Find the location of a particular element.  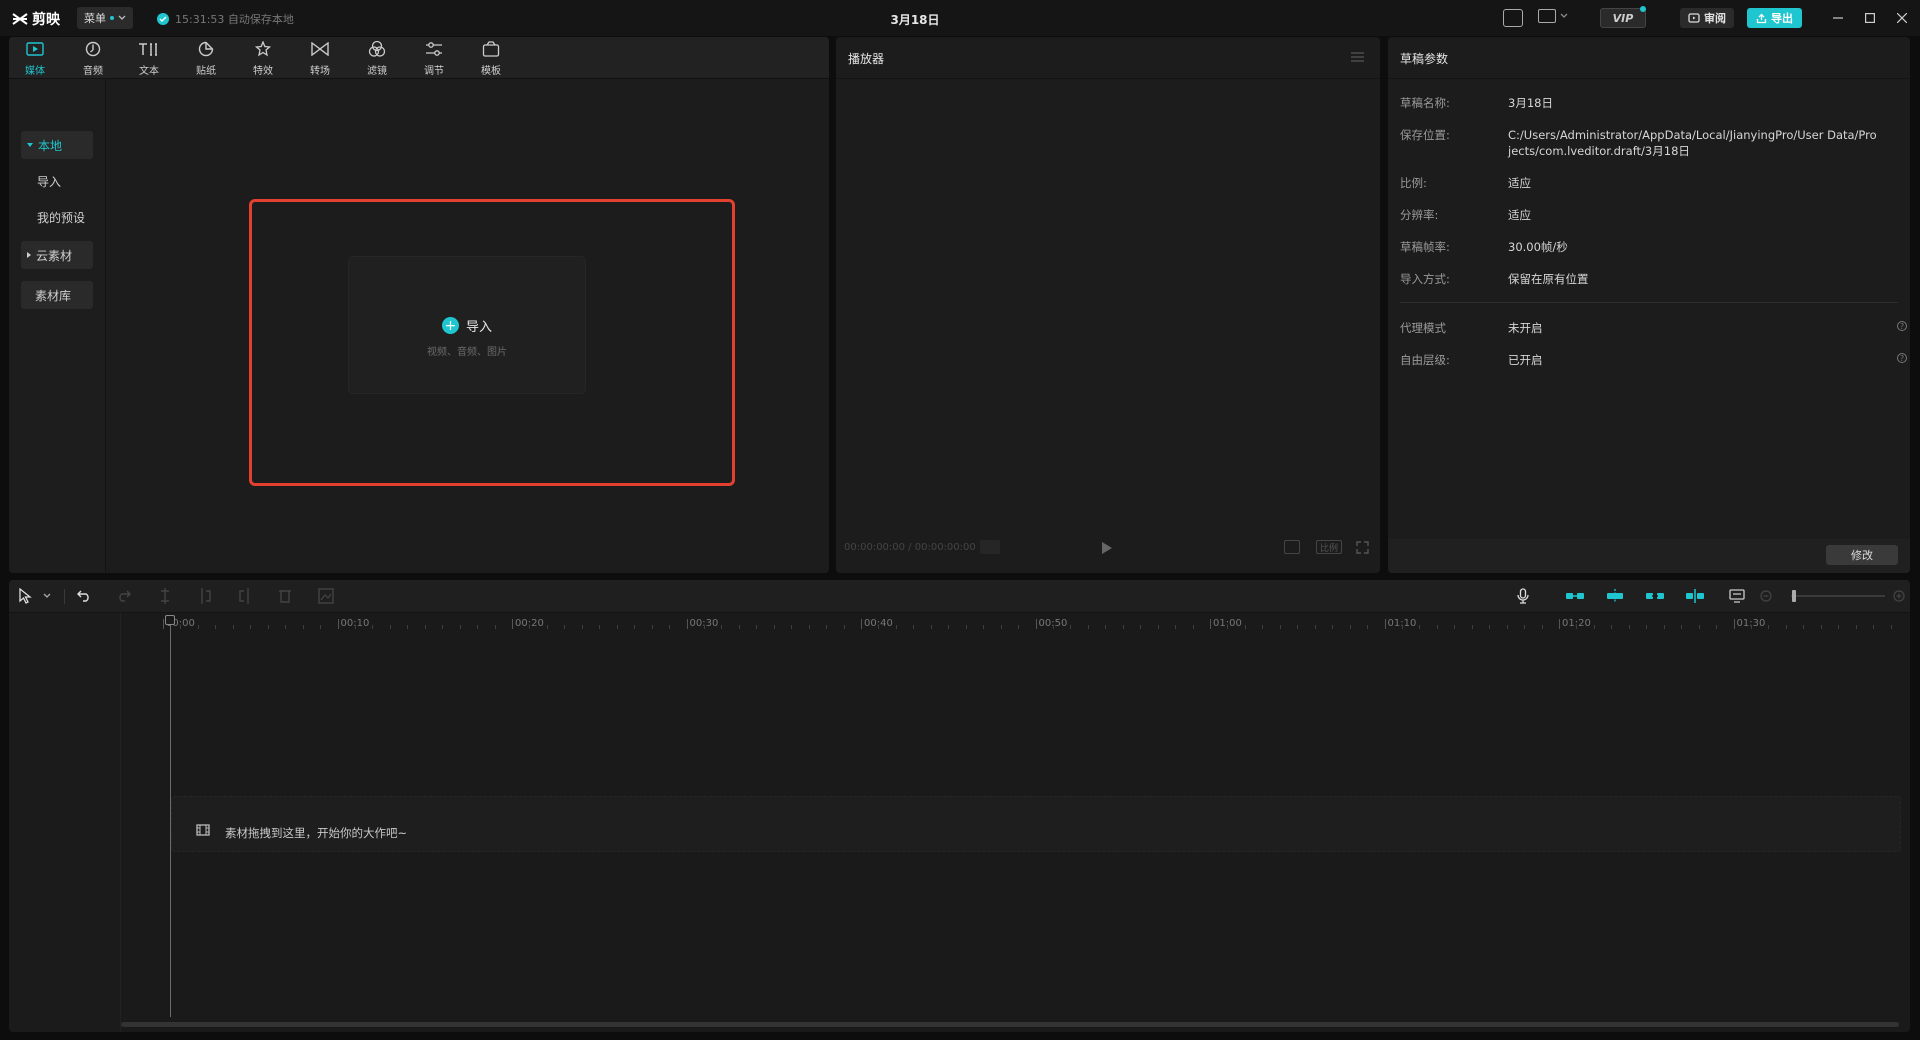

import-dropzone: + 导入 视频、音频、图片 is located at coordinates (467, 325).